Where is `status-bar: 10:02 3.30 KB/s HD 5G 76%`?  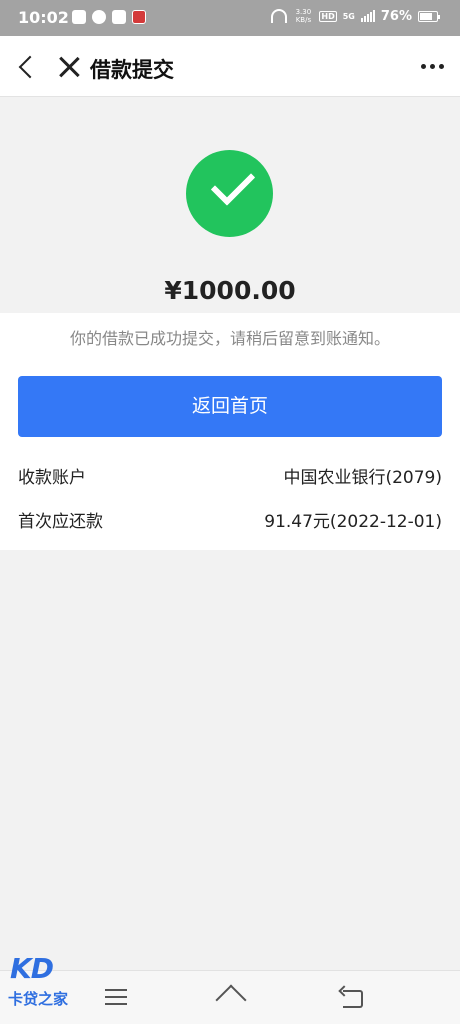 status-bar: 10:02 3.30 KB/s HD 5G 76% is located at coordinates (230, 18).